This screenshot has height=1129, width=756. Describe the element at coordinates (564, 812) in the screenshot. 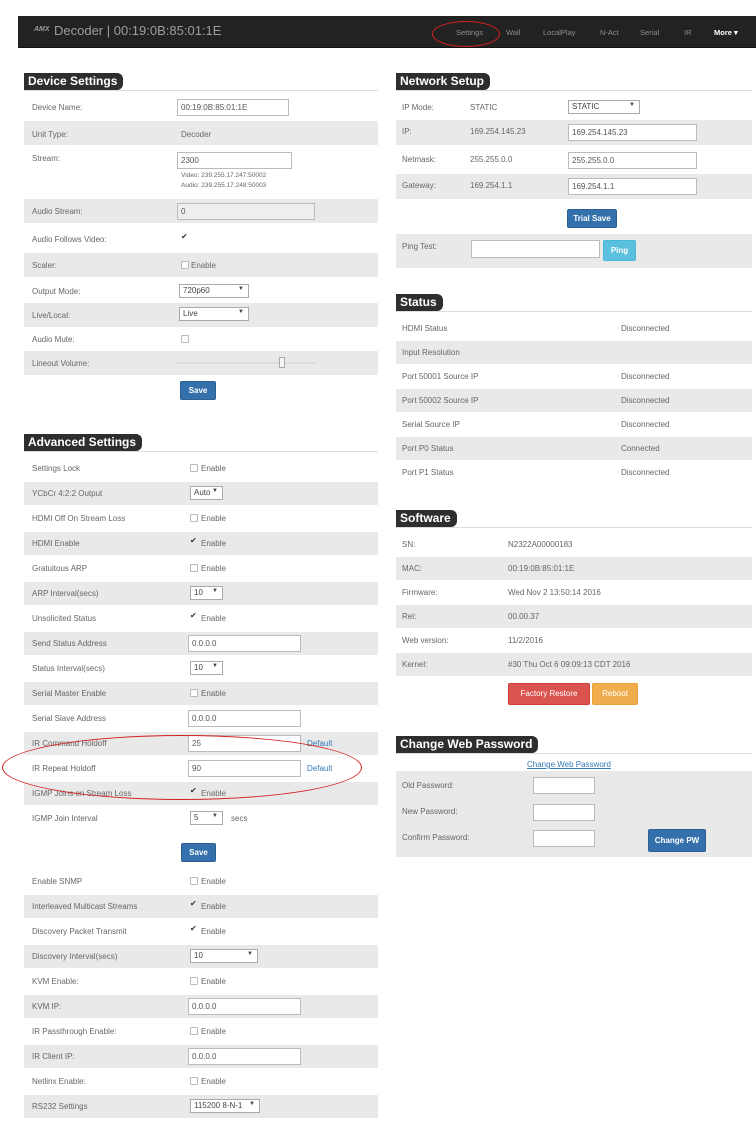

I see `new-password-input` at that location.